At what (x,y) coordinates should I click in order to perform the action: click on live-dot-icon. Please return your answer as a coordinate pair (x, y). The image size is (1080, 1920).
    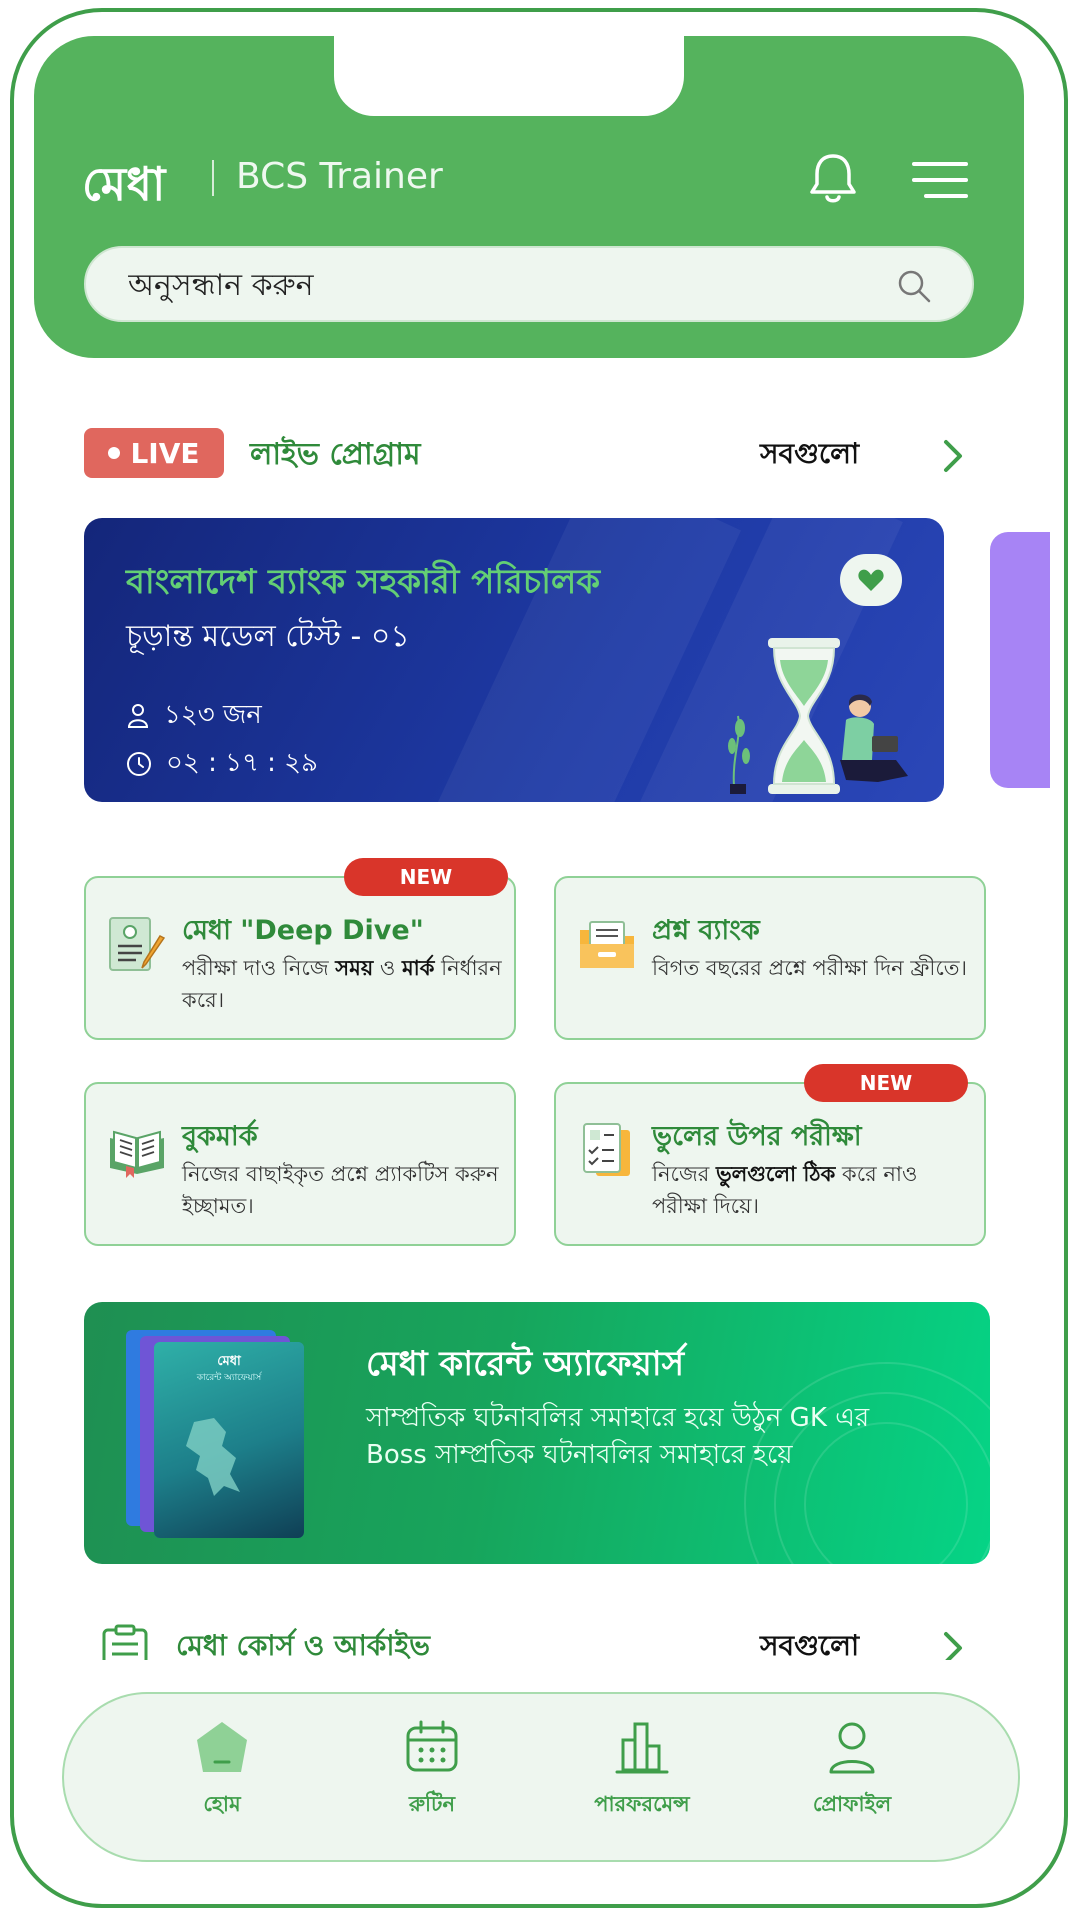
    Looking at the image, I should click on (114, 453).